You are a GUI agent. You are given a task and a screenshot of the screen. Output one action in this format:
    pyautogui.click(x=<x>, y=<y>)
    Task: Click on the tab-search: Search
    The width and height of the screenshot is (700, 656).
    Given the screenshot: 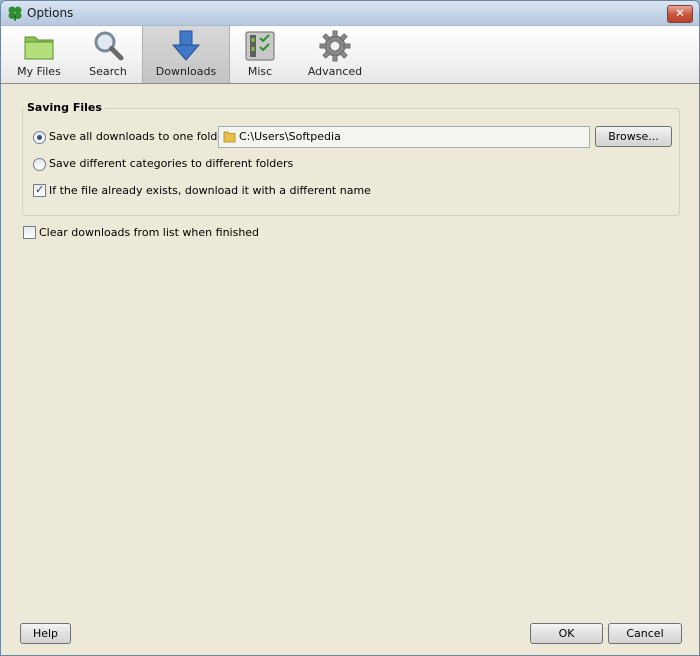 What is the action you would take?
    pyautogui.click(x=108, y=54)
    